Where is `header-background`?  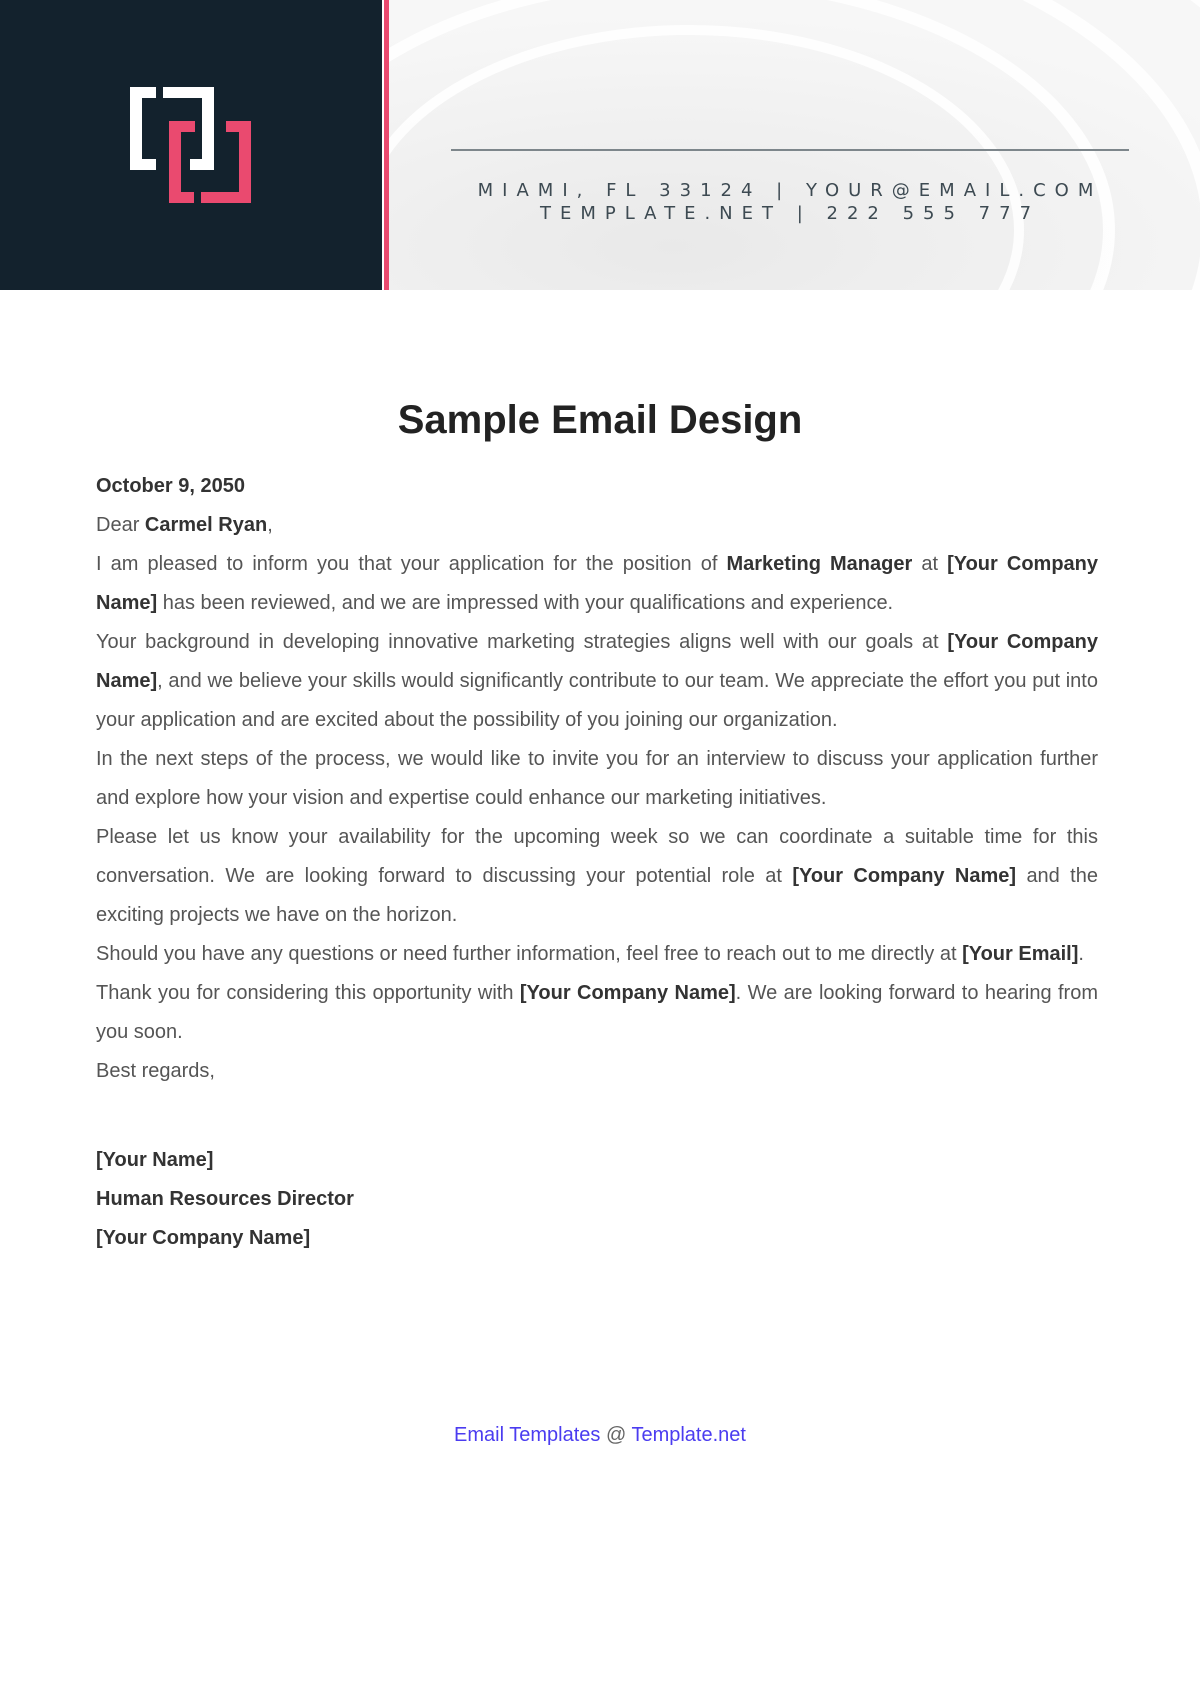 header-background is located at coordinates (794, 145).